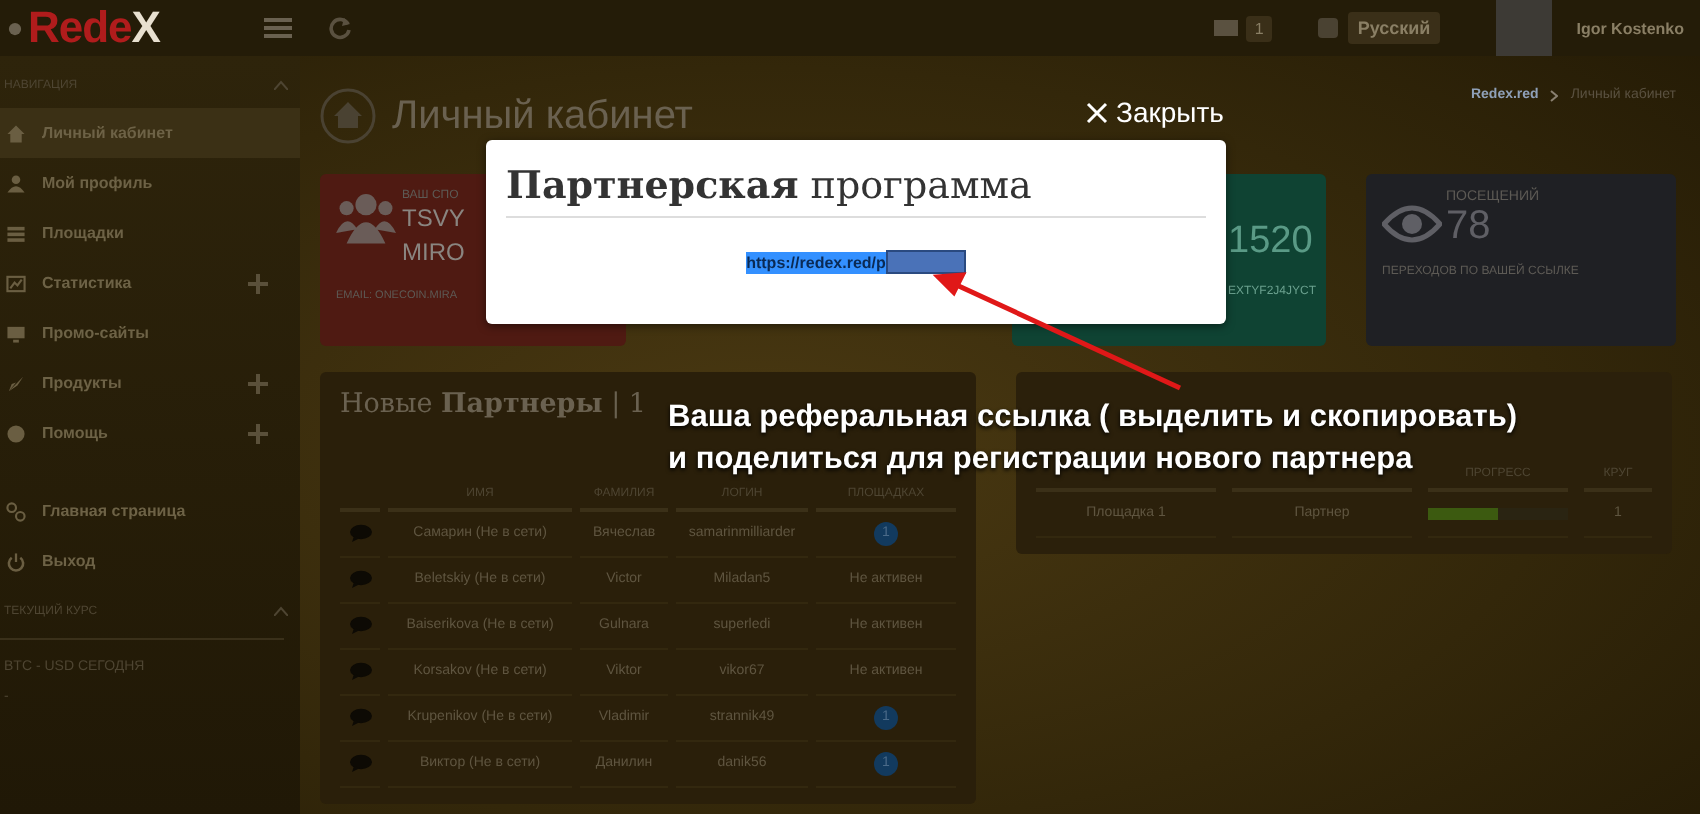 The image size is (1700, 814). What do you see at coordinates (434, 253) in the screenshot?
I see `sponsor-name: MIRO` at bounding box center [434, 253].